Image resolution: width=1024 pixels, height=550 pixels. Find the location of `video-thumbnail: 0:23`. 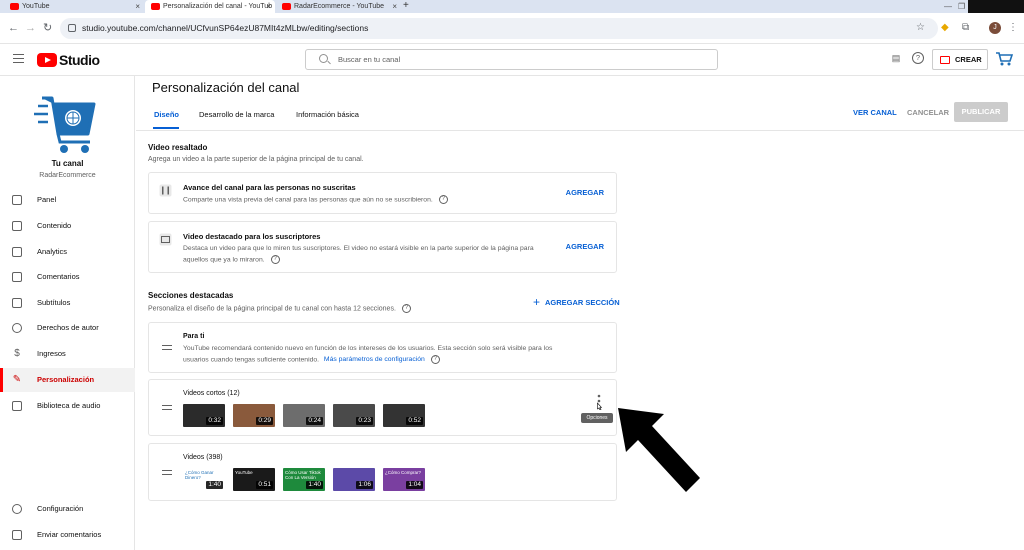

video-thumbnail: 0:23 is located at coordinates (354, 415).